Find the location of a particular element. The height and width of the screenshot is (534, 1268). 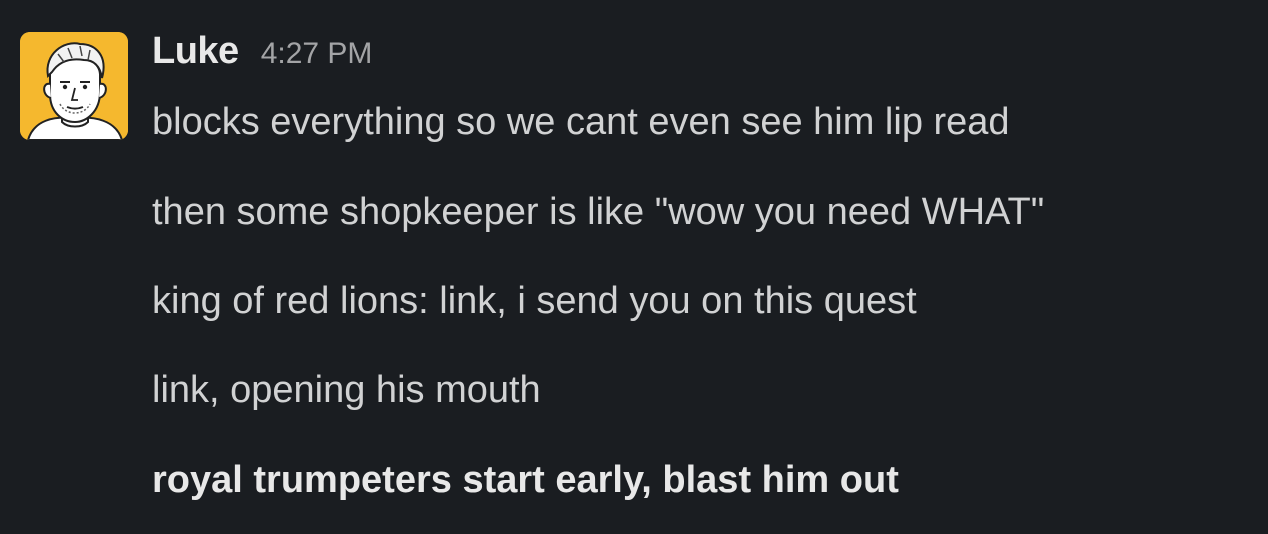

avatar is located at coordinates (74, 86).